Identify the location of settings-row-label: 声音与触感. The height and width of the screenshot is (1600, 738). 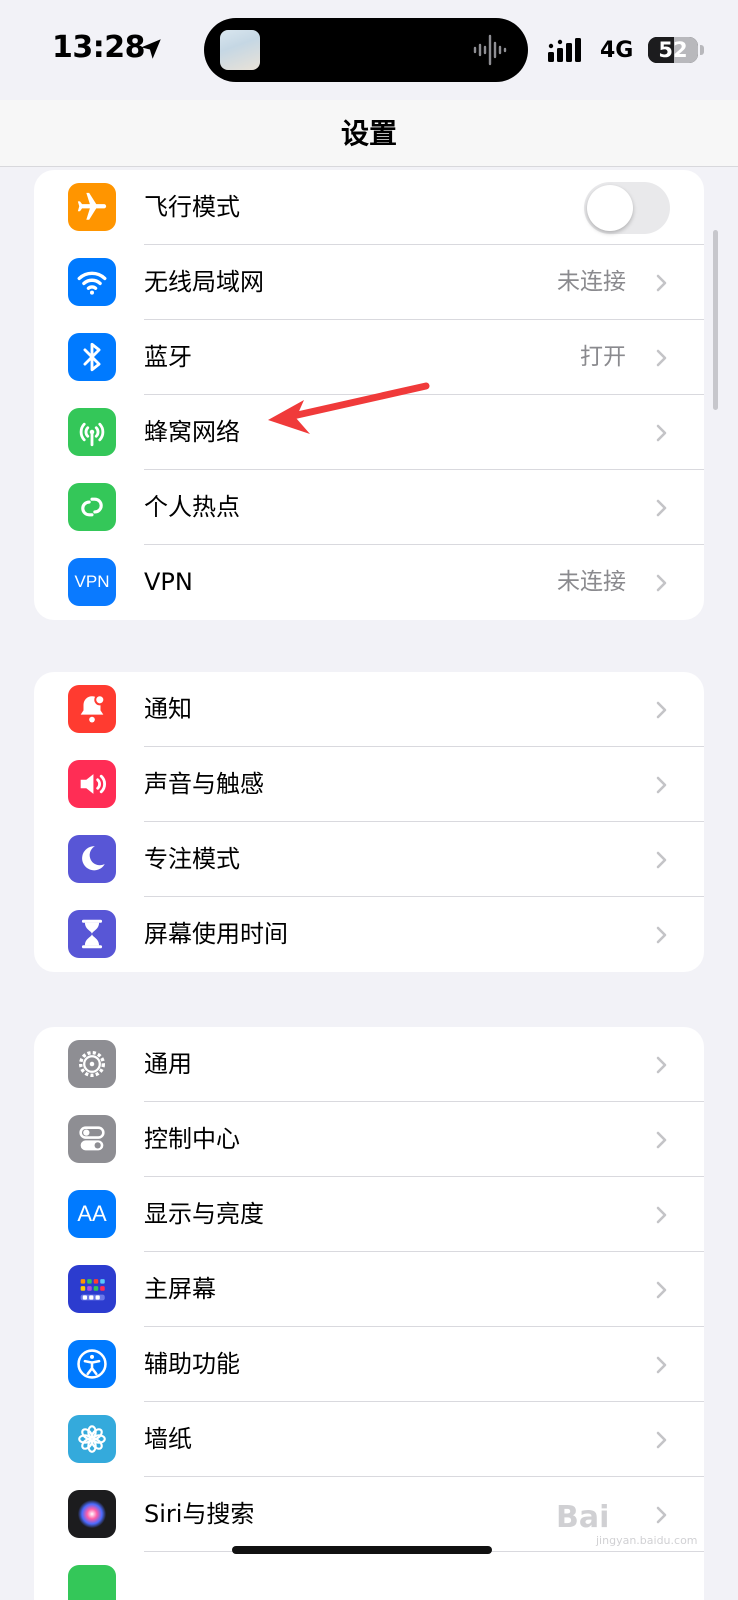
(204, 784).